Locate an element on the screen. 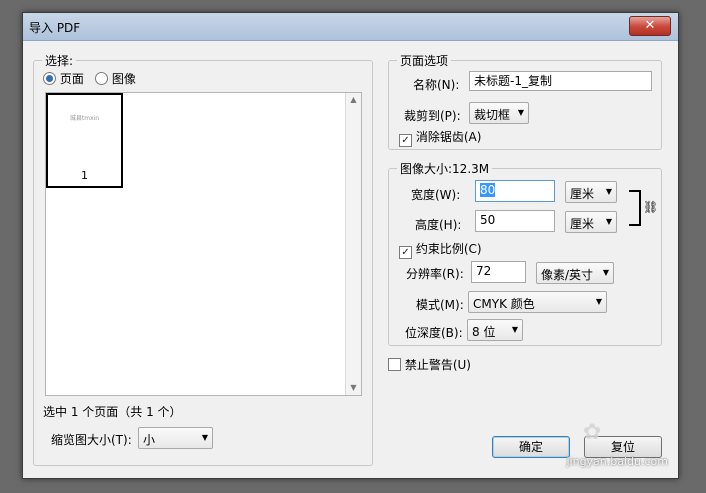 The height and width of the screenshot is (493, 706). page-options-legend: 页面选项 is located at coordinates (424, 61).